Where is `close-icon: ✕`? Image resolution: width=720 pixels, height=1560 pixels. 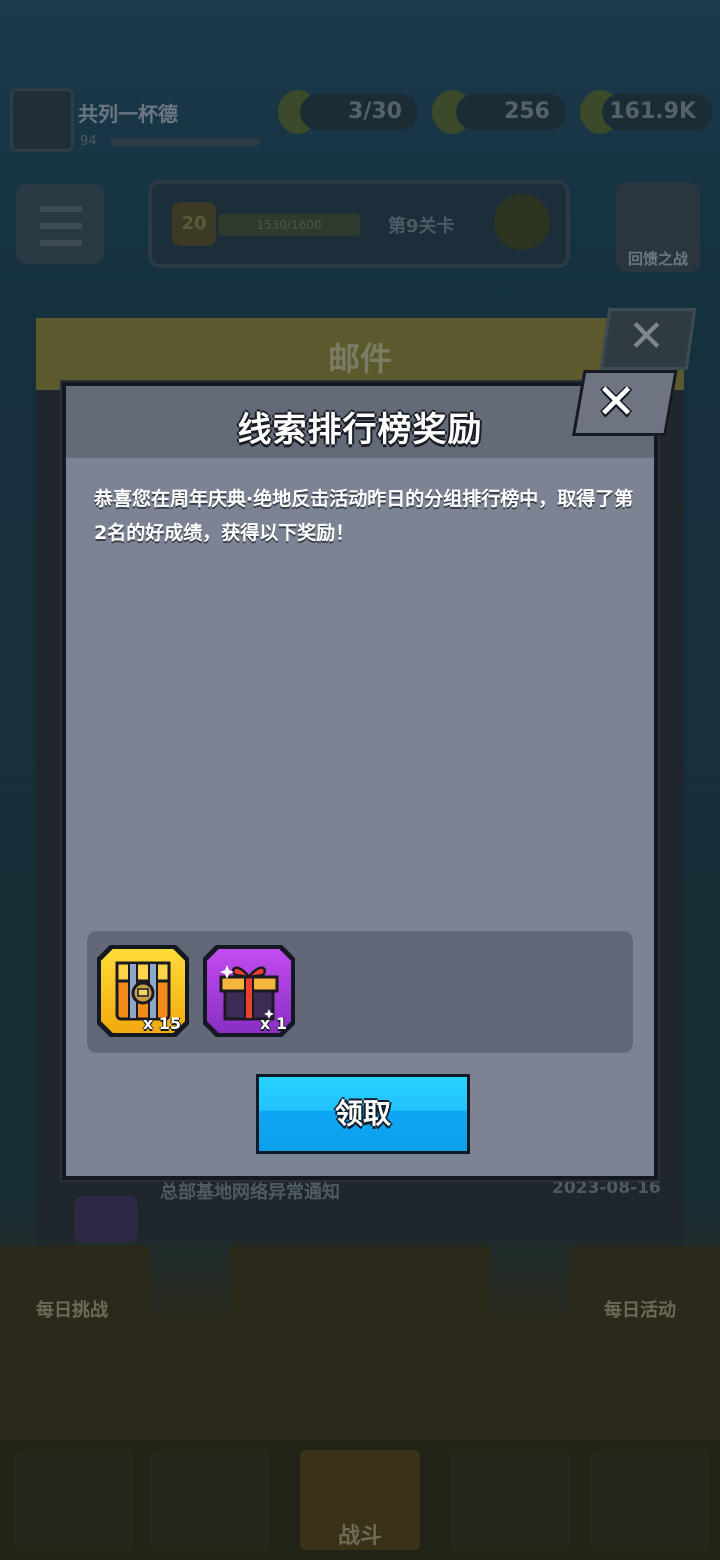
close-icon: ✕ is located at coordinates (616, 402).